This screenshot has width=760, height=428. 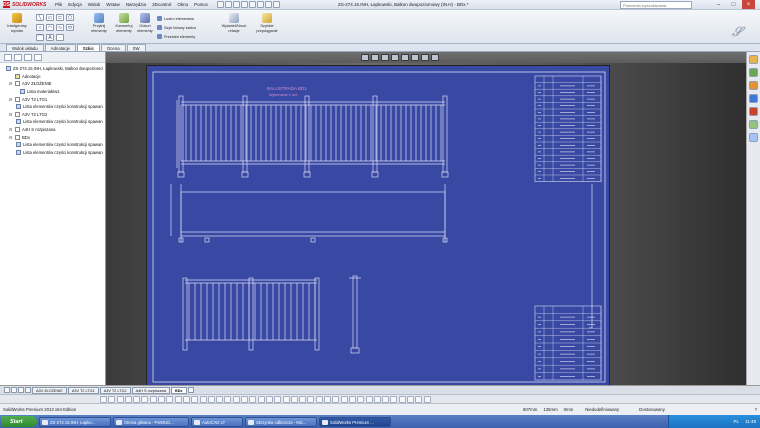 What do you see at coordinates (14, 390) in the screenshot?
I see `prev-sheet-icon` at bounding box center [14, 390].